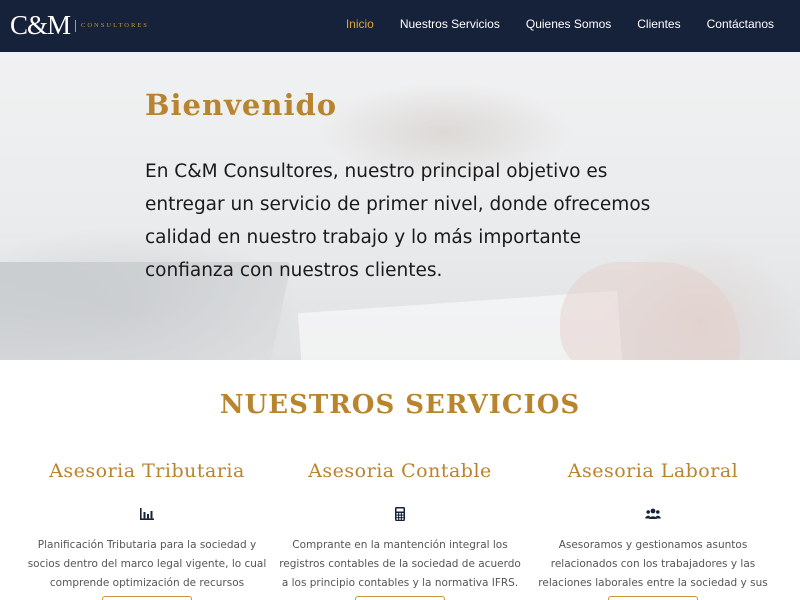 The width and height of the screenshot is (800, 600). What do you see at coordinates (568, 26) in the screenshot?
I see `nav-quienes-somos: Quienes Somos` at bounding box center [568, 26].